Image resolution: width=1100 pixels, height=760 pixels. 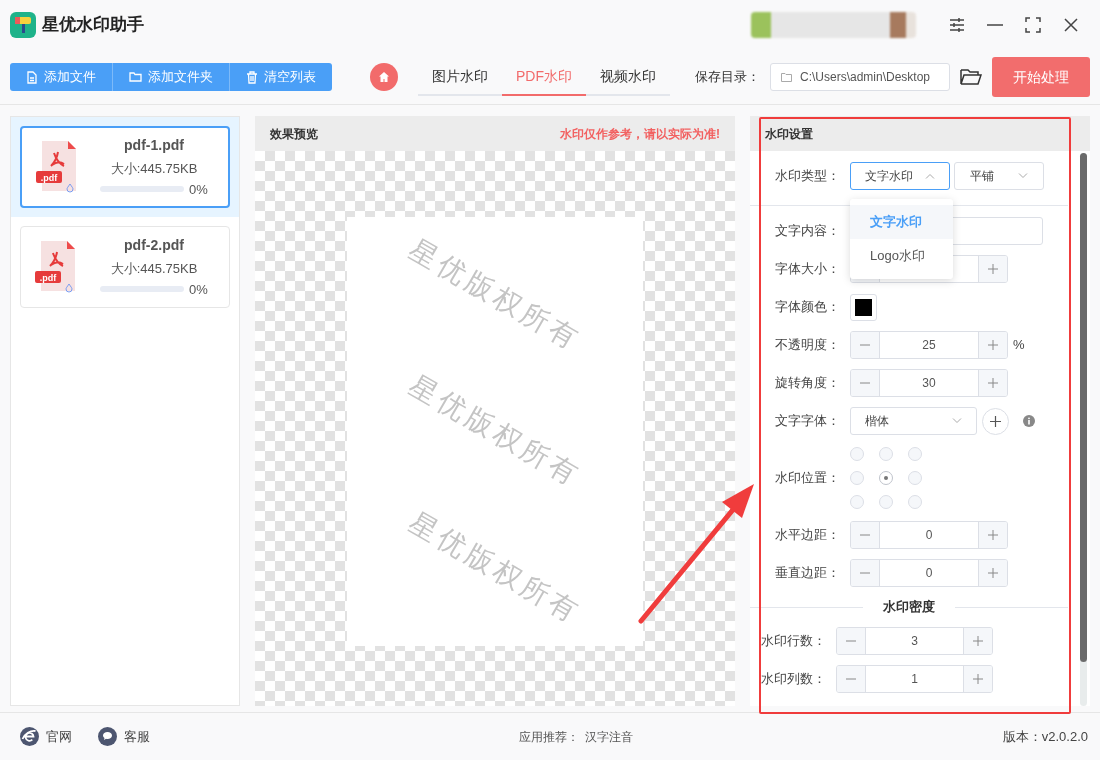 What do you see at coordinates (789, 134) in the screenshot?
I see `settings-title: 水印设置` at bounding box center [789, 134].